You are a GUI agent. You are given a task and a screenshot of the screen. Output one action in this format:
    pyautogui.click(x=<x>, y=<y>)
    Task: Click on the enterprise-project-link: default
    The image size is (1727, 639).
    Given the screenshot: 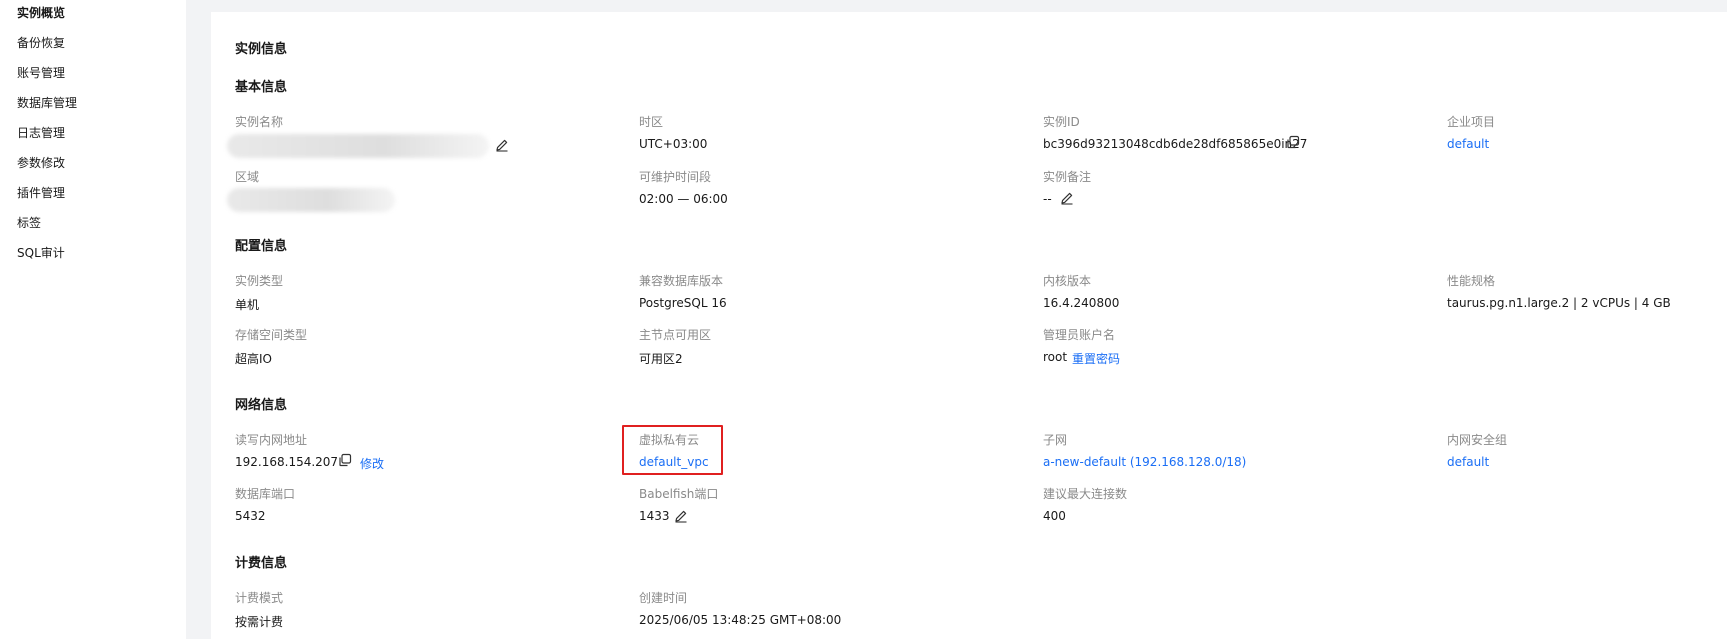 What is the action you would take?
    pyautogui.click(x=1468, y=144)
    